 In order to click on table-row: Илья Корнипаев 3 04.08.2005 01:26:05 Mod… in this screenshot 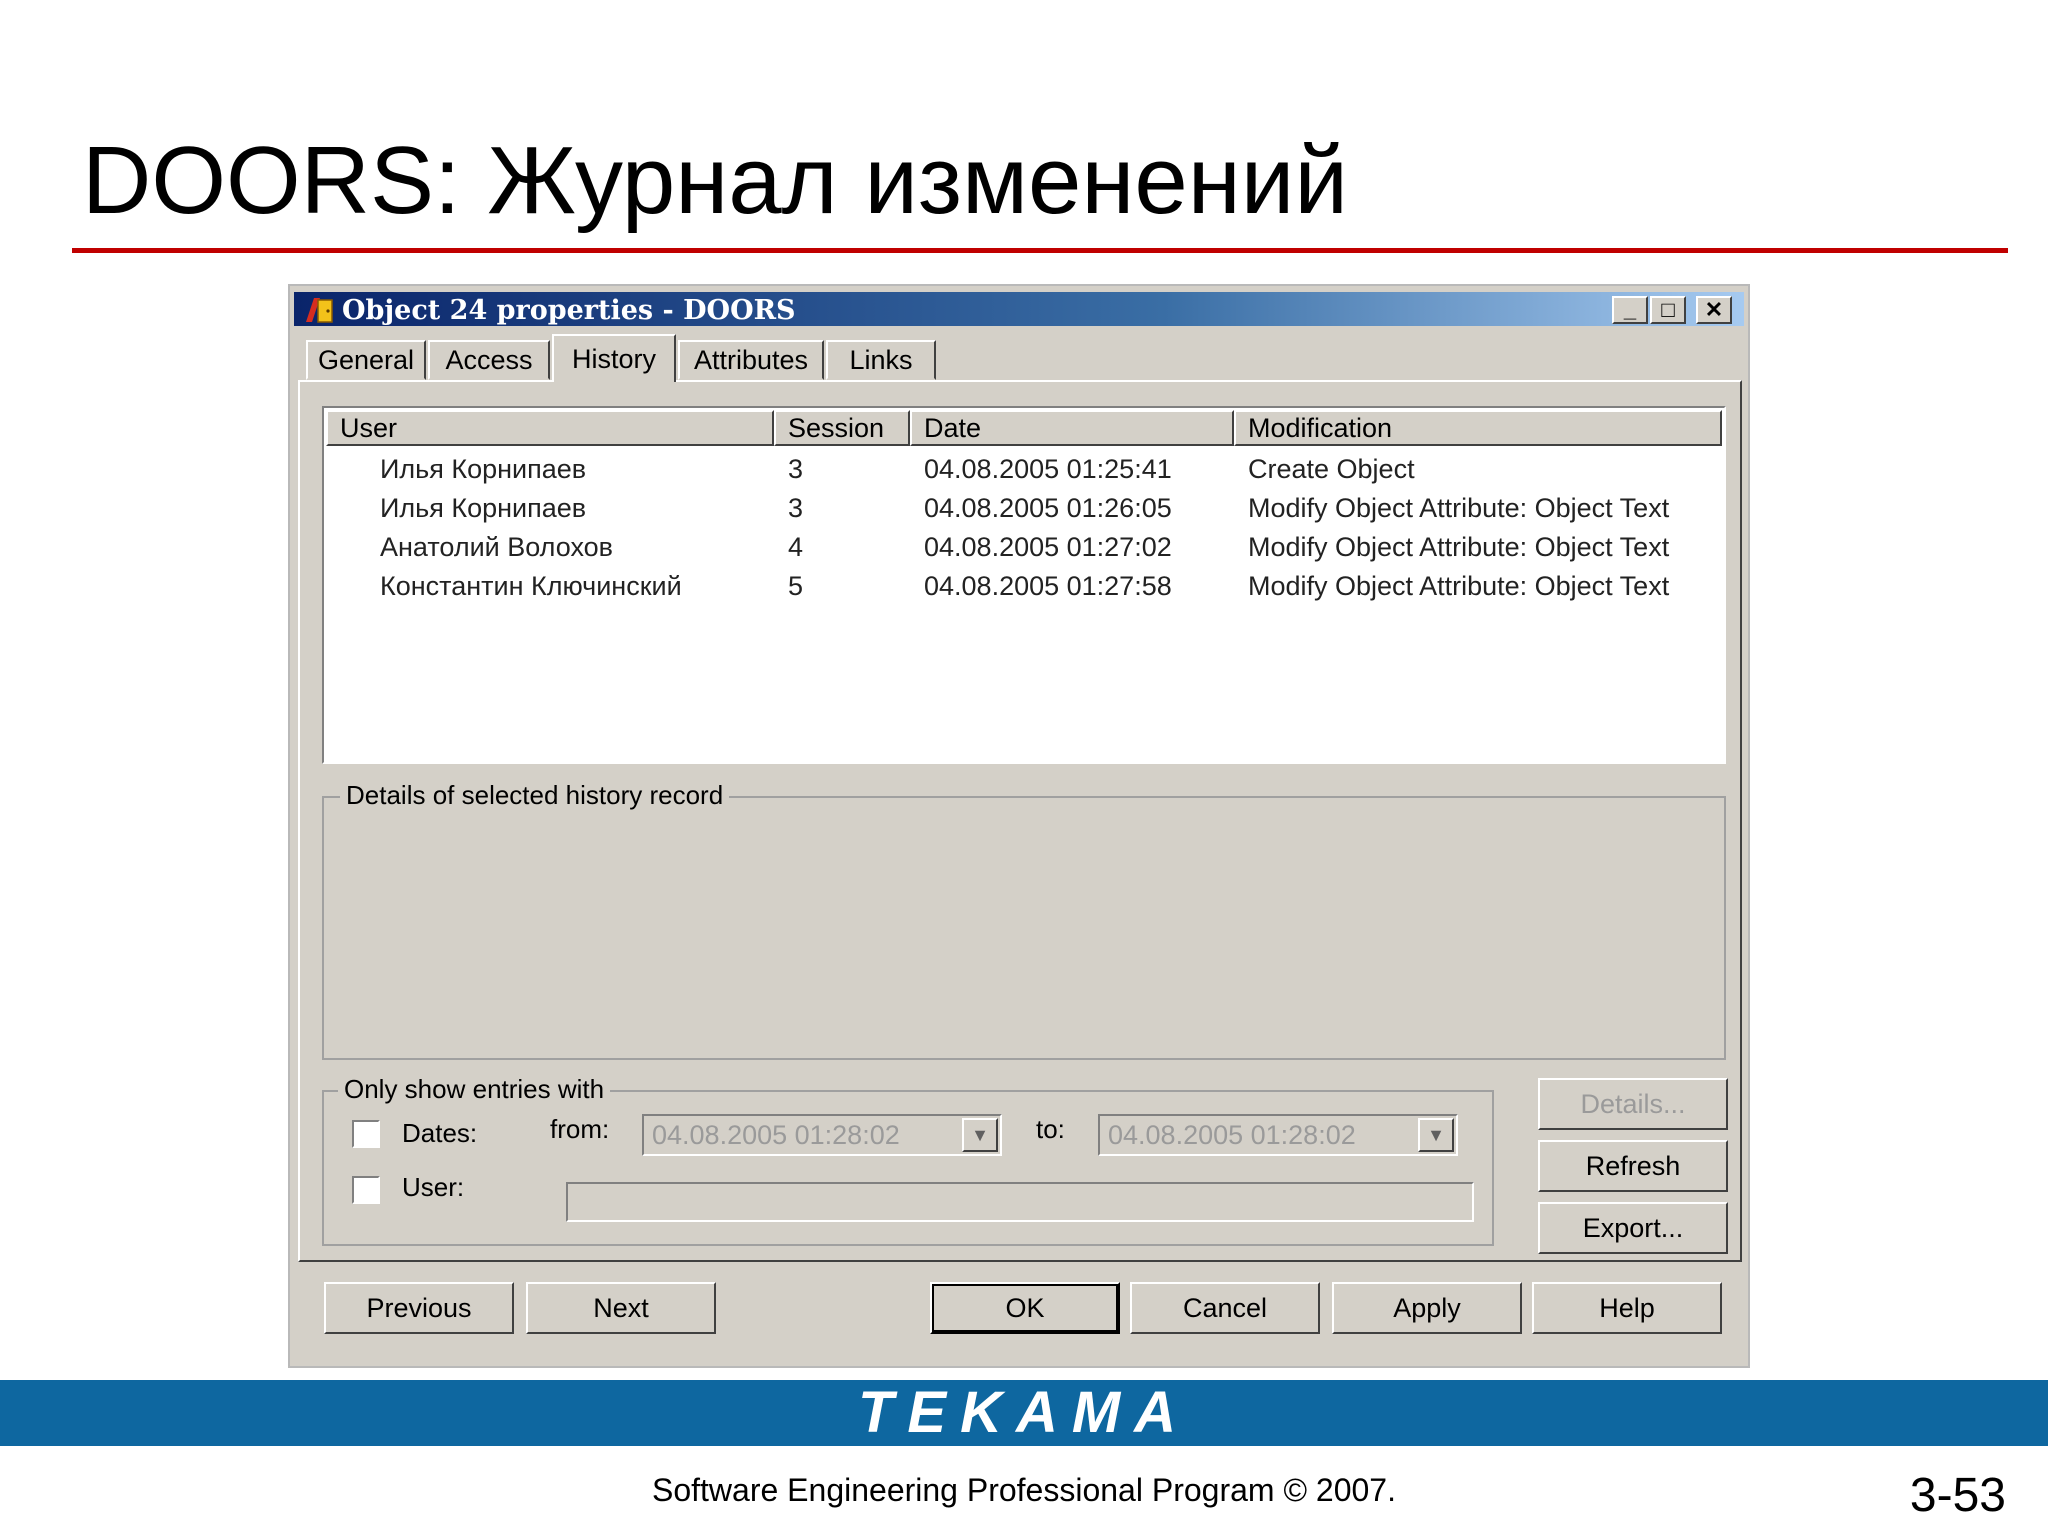, I will do `click(1024, 510)`.